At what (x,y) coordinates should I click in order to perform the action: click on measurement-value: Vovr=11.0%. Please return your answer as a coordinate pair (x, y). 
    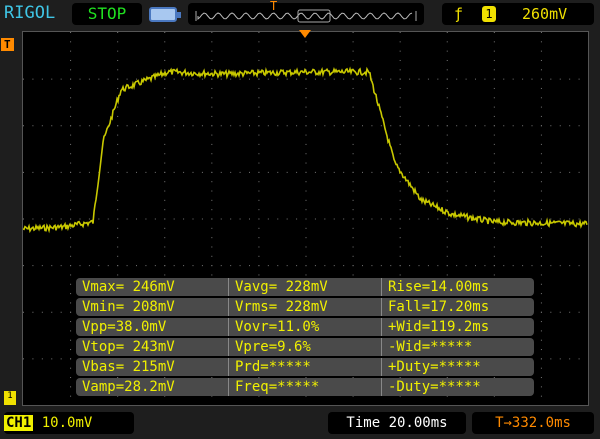
    Looking at the image, I should click on (304, 327).